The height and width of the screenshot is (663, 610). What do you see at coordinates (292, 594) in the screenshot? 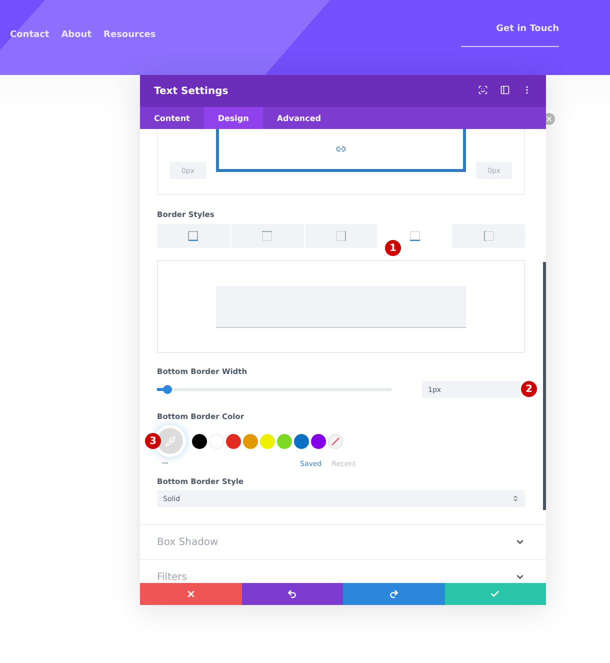
I see `undo-icon` at bounding box center [292, 594].